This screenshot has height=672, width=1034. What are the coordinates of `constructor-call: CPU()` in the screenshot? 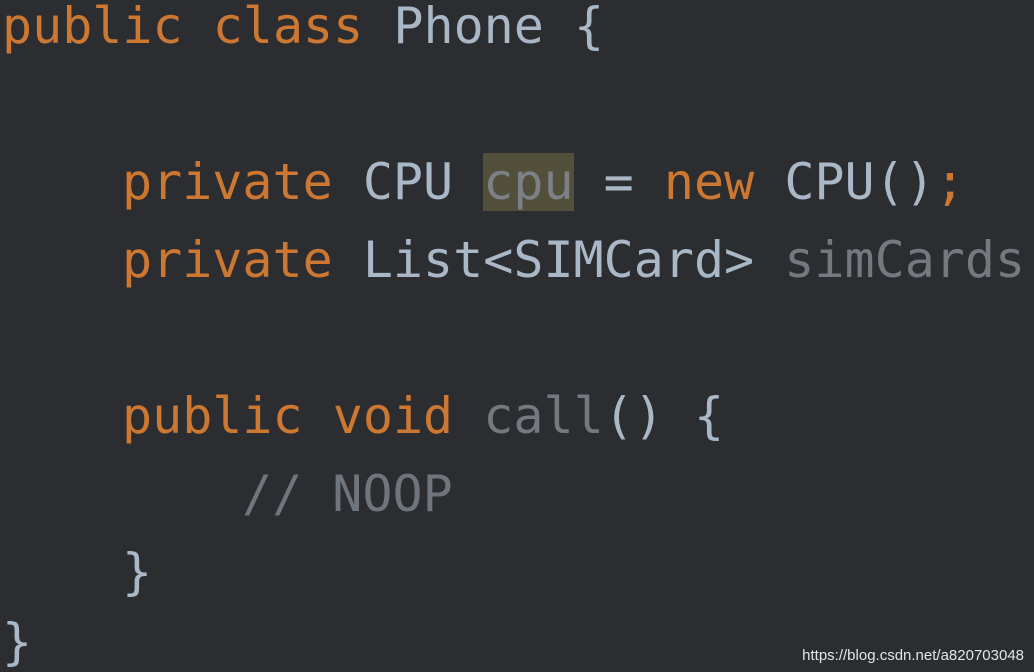 It's located at (859, 182).